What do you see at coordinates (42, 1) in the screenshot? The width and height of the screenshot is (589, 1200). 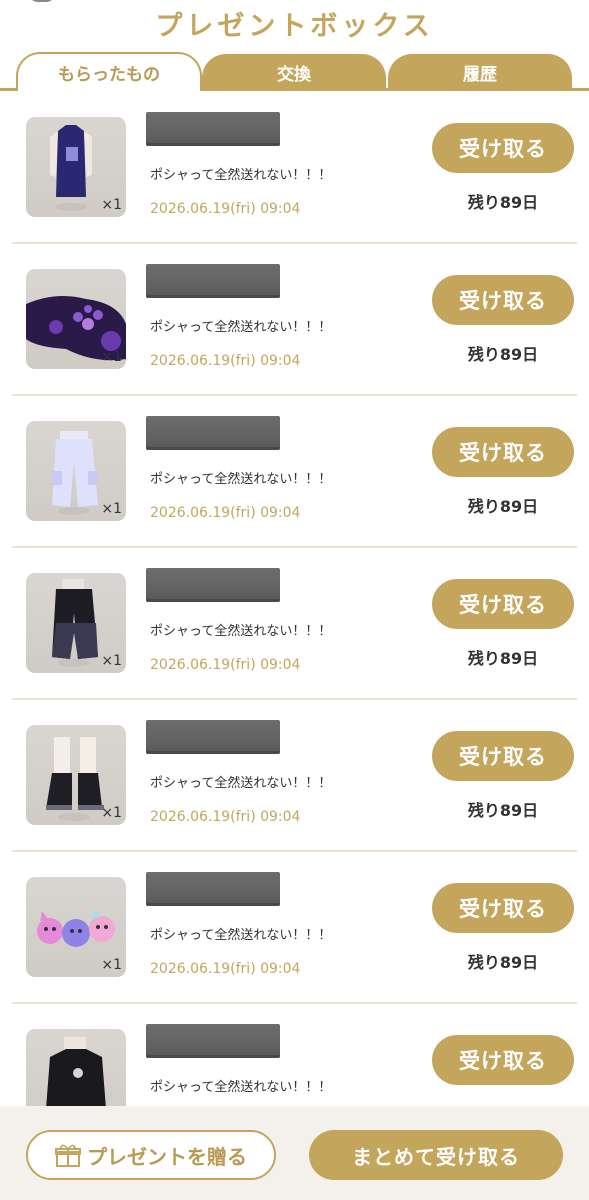 I see `header-decoration` at bounding box center [42, 1].